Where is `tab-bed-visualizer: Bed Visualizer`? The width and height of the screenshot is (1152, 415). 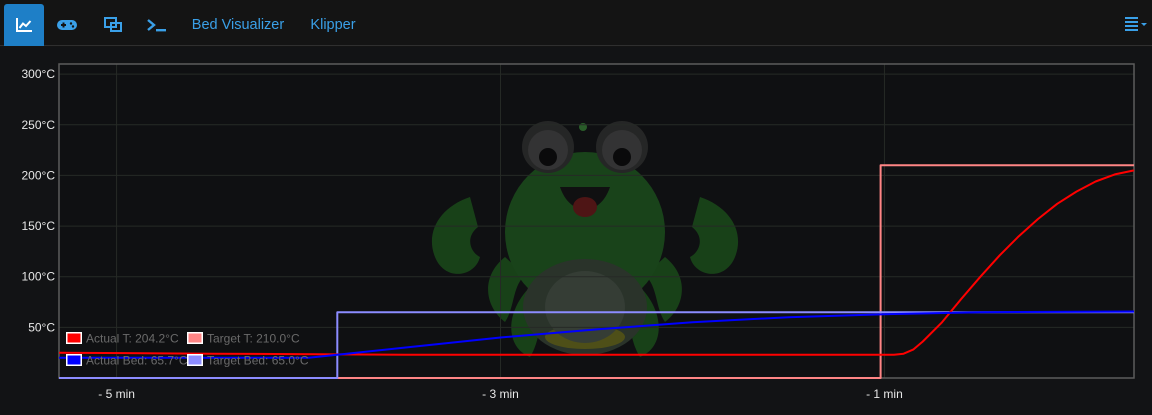
tab-bed-visualizer: Bed Visualizer is located at coordinates (238, 25).